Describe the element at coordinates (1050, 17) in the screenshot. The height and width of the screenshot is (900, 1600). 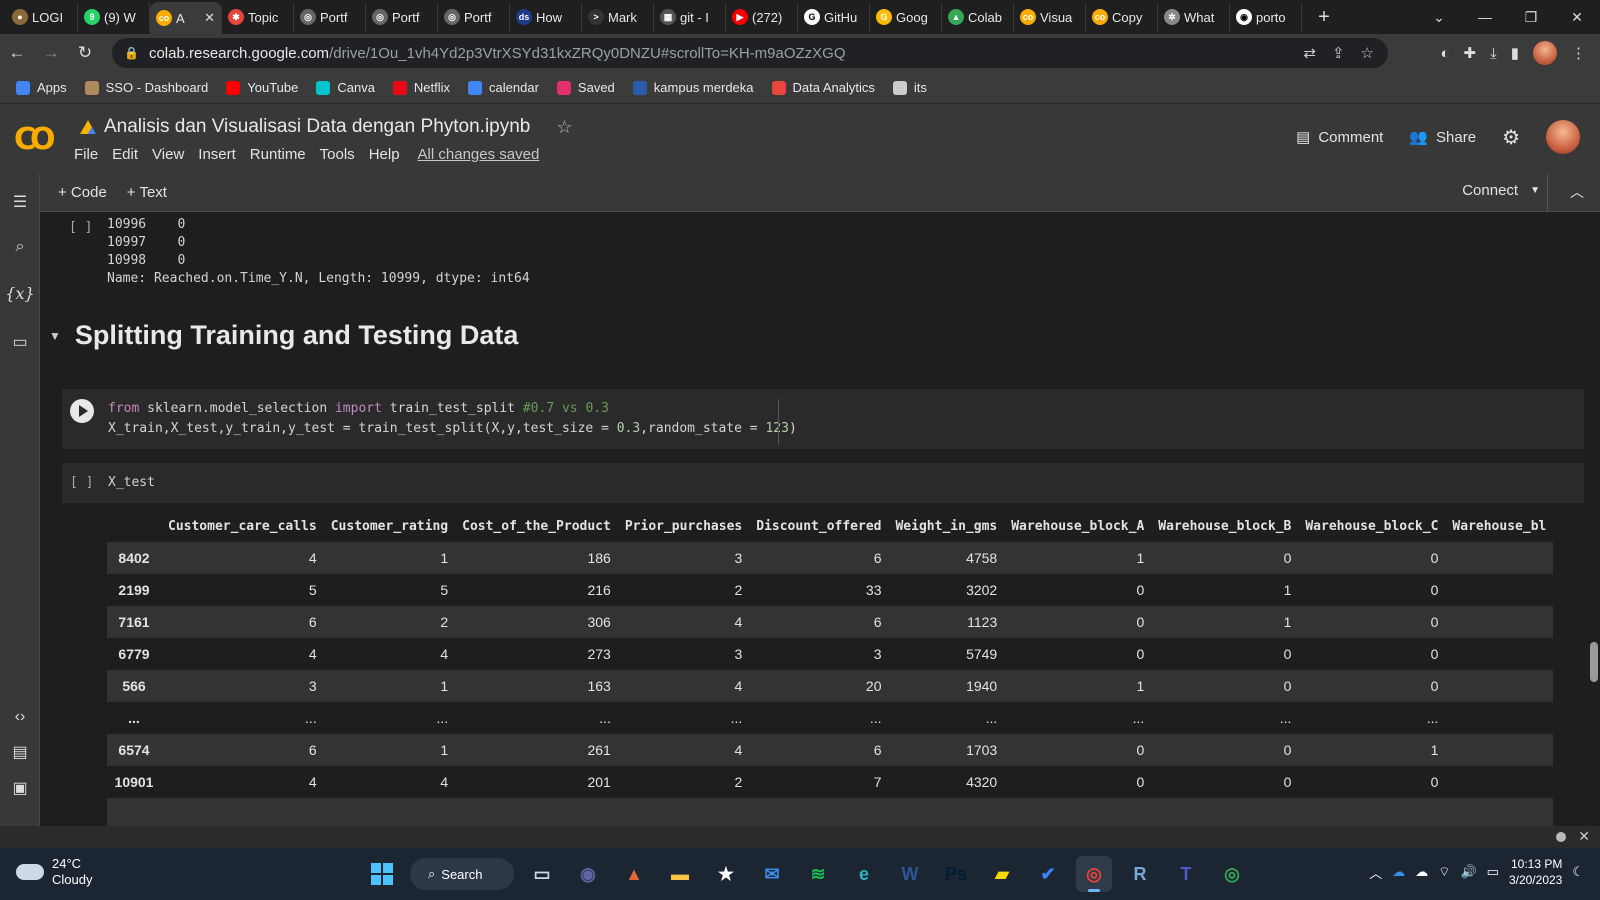
I see `browser-tab: co Visua` at that location.